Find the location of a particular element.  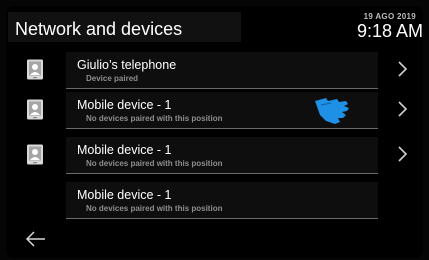

back-arrow-icon is located at coordinates (35, 239).